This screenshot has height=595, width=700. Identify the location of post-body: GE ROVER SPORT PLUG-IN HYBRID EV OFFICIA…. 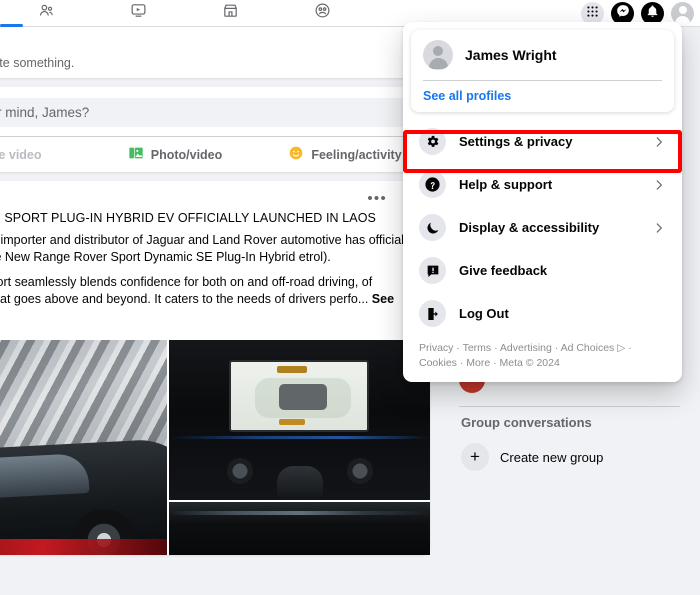
(215, 274).